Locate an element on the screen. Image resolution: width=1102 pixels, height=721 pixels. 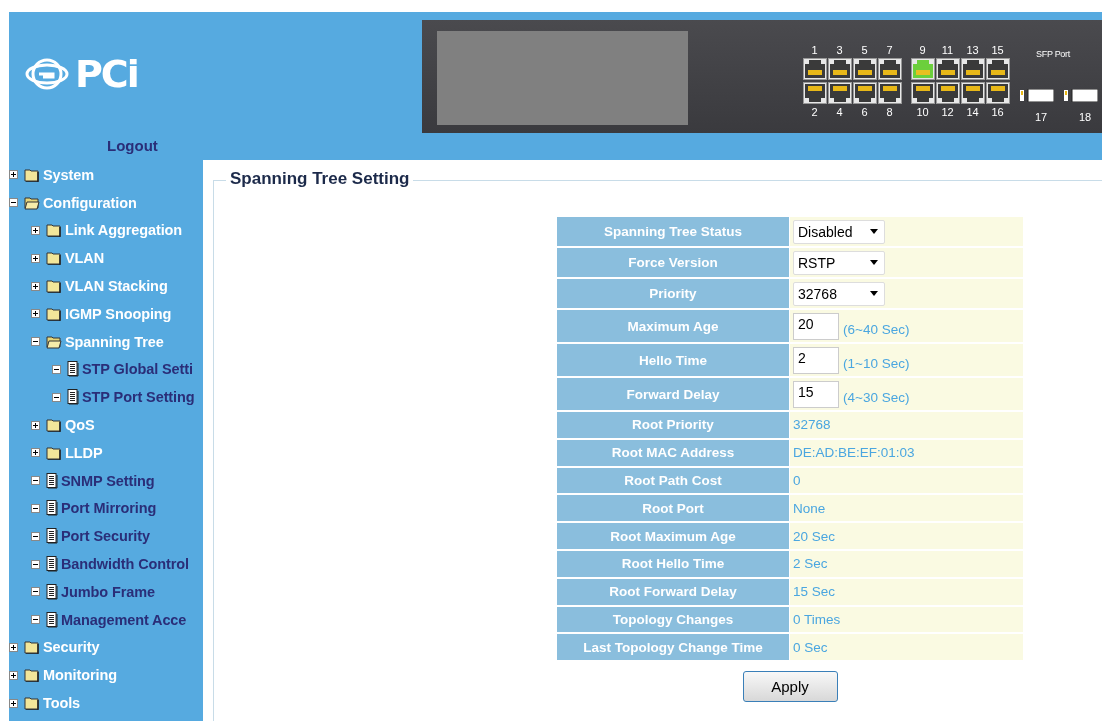
tree-item: Bandwidth Control is located at coordinates (125, 564).